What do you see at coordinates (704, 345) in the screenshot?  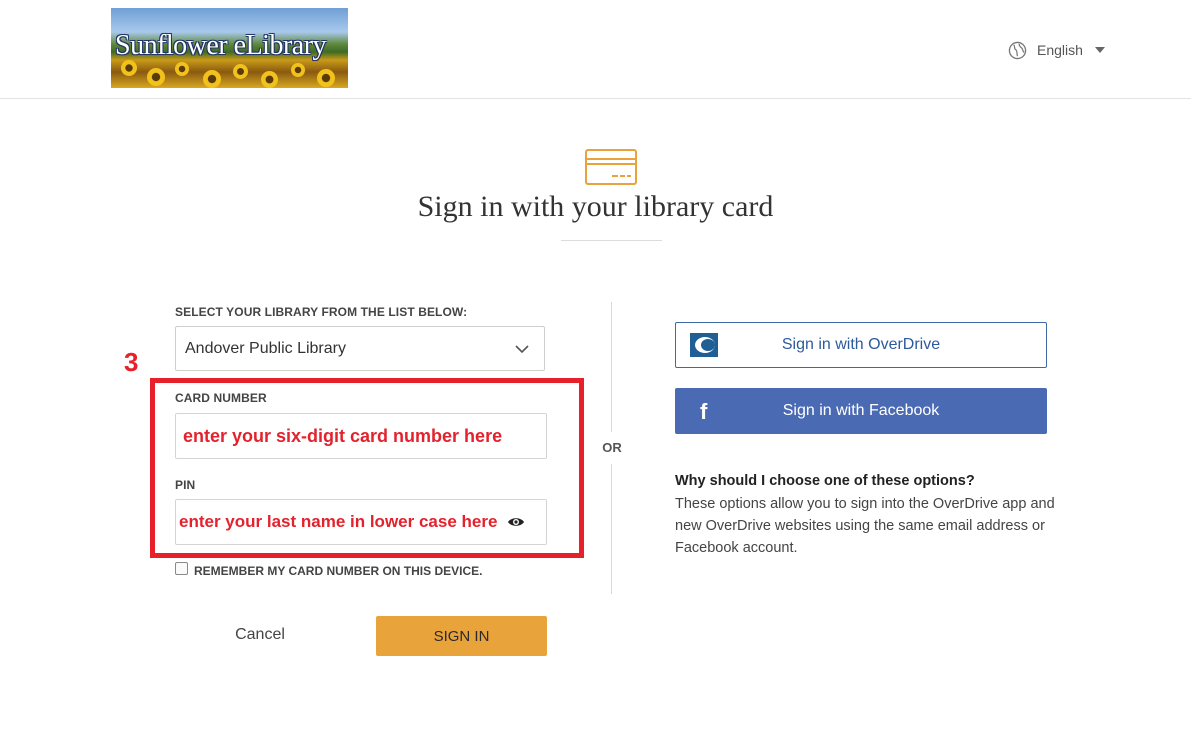 I see `overdrive-icon` at bounding box center [704, 345].